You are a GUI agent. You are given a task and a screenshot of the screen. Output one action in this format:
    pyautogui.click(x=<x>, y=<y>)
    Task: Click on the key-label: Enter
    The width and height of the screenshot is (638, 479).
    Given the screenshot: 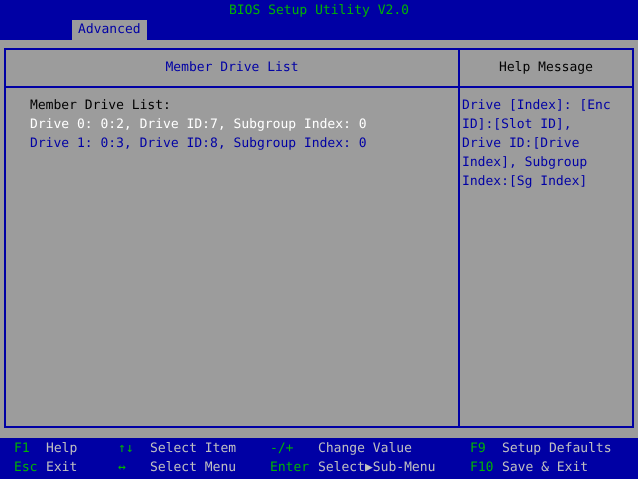 What is the action you would take?
    pyautogui.click(x=290, y=468)
    